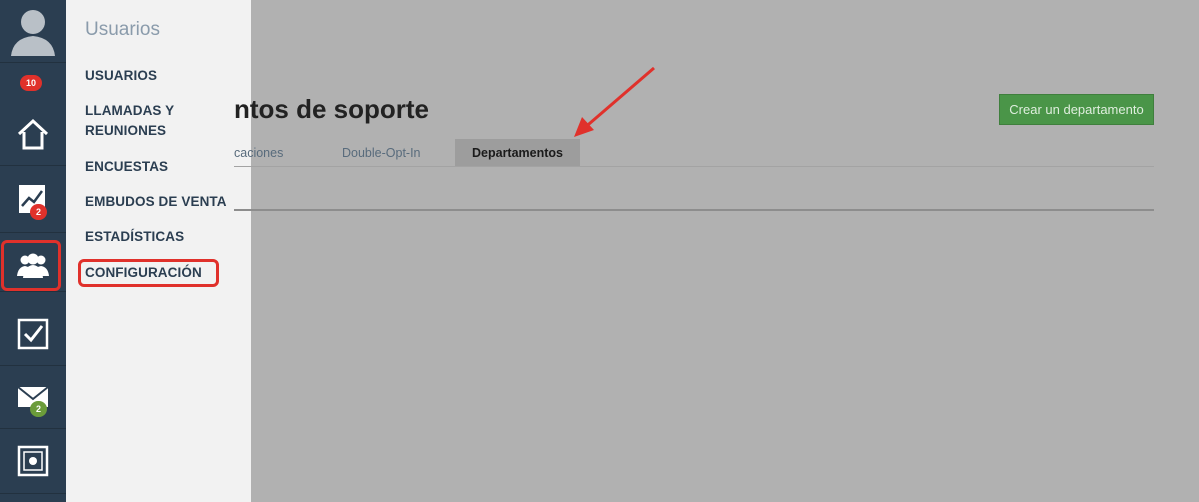  Describe the element at coordinates (381, 152) in the screenshot. I see `tab-double-opt-in: Double-Opt-In` at that location.